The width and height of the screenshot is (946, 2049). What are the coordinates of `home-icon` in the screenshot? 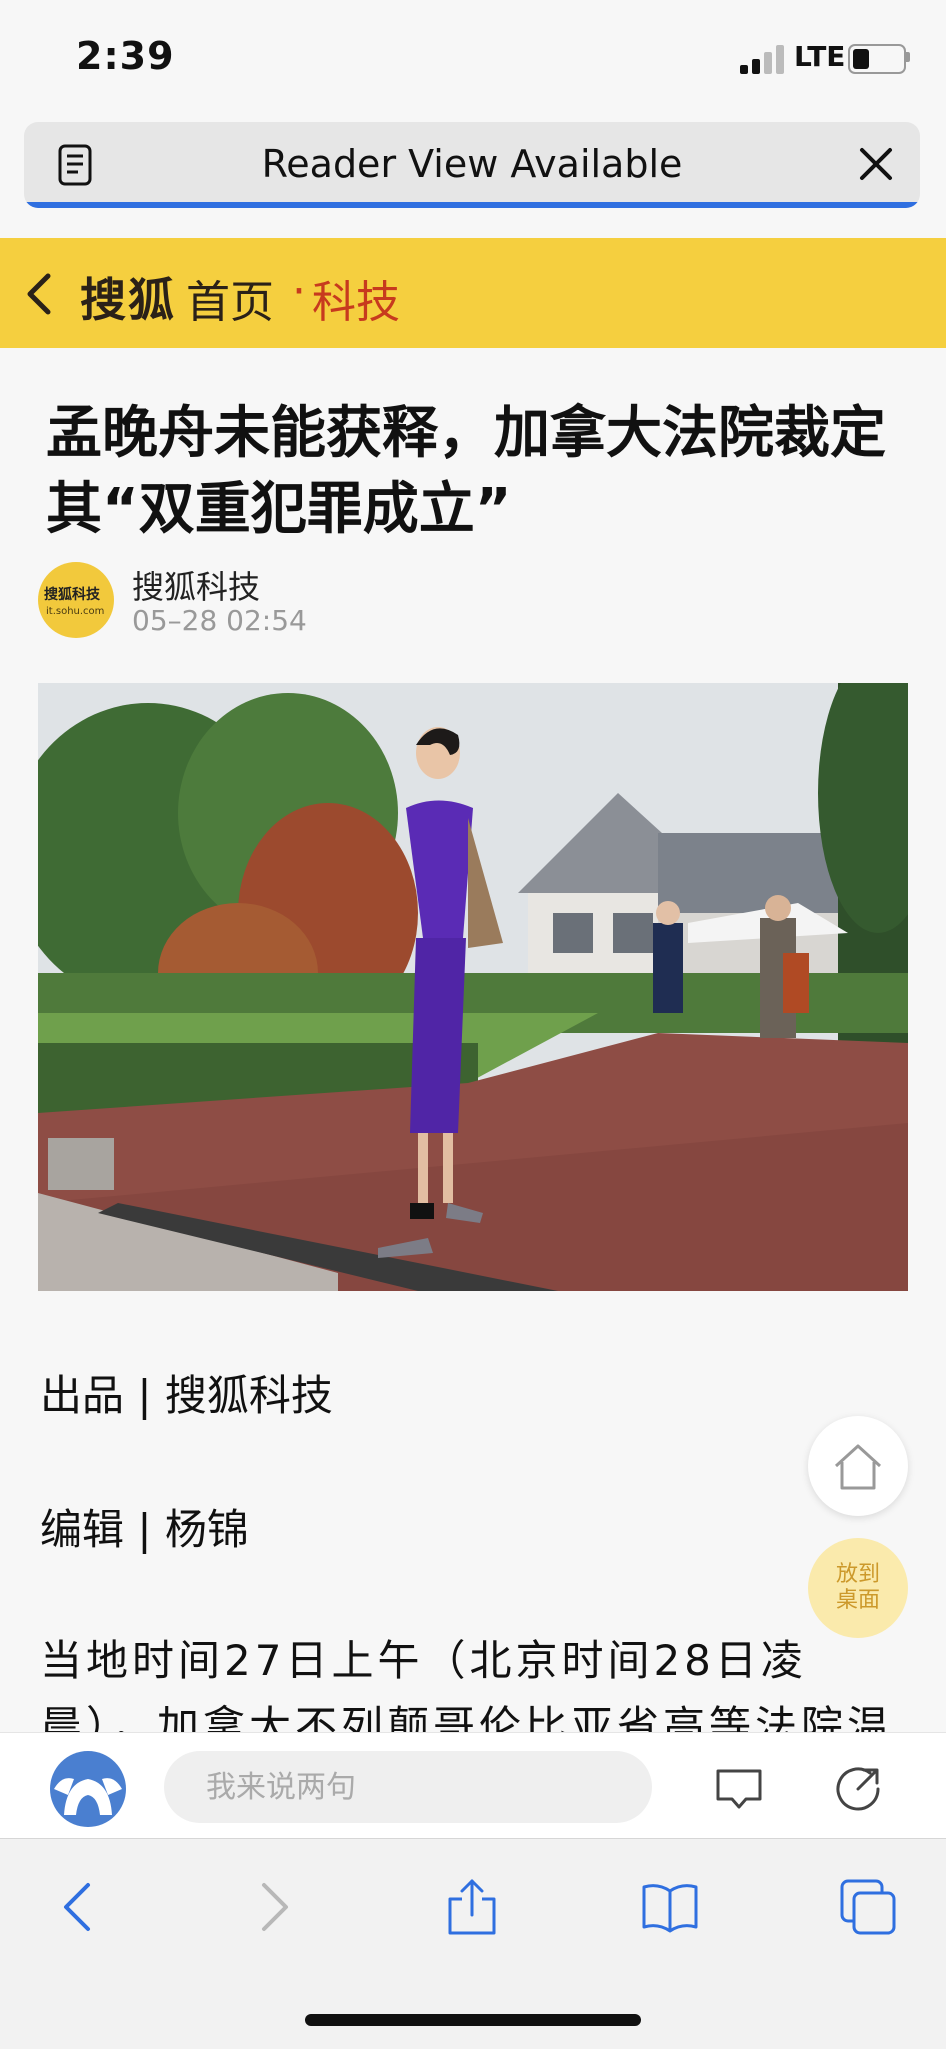 It's located at (858, 1467).